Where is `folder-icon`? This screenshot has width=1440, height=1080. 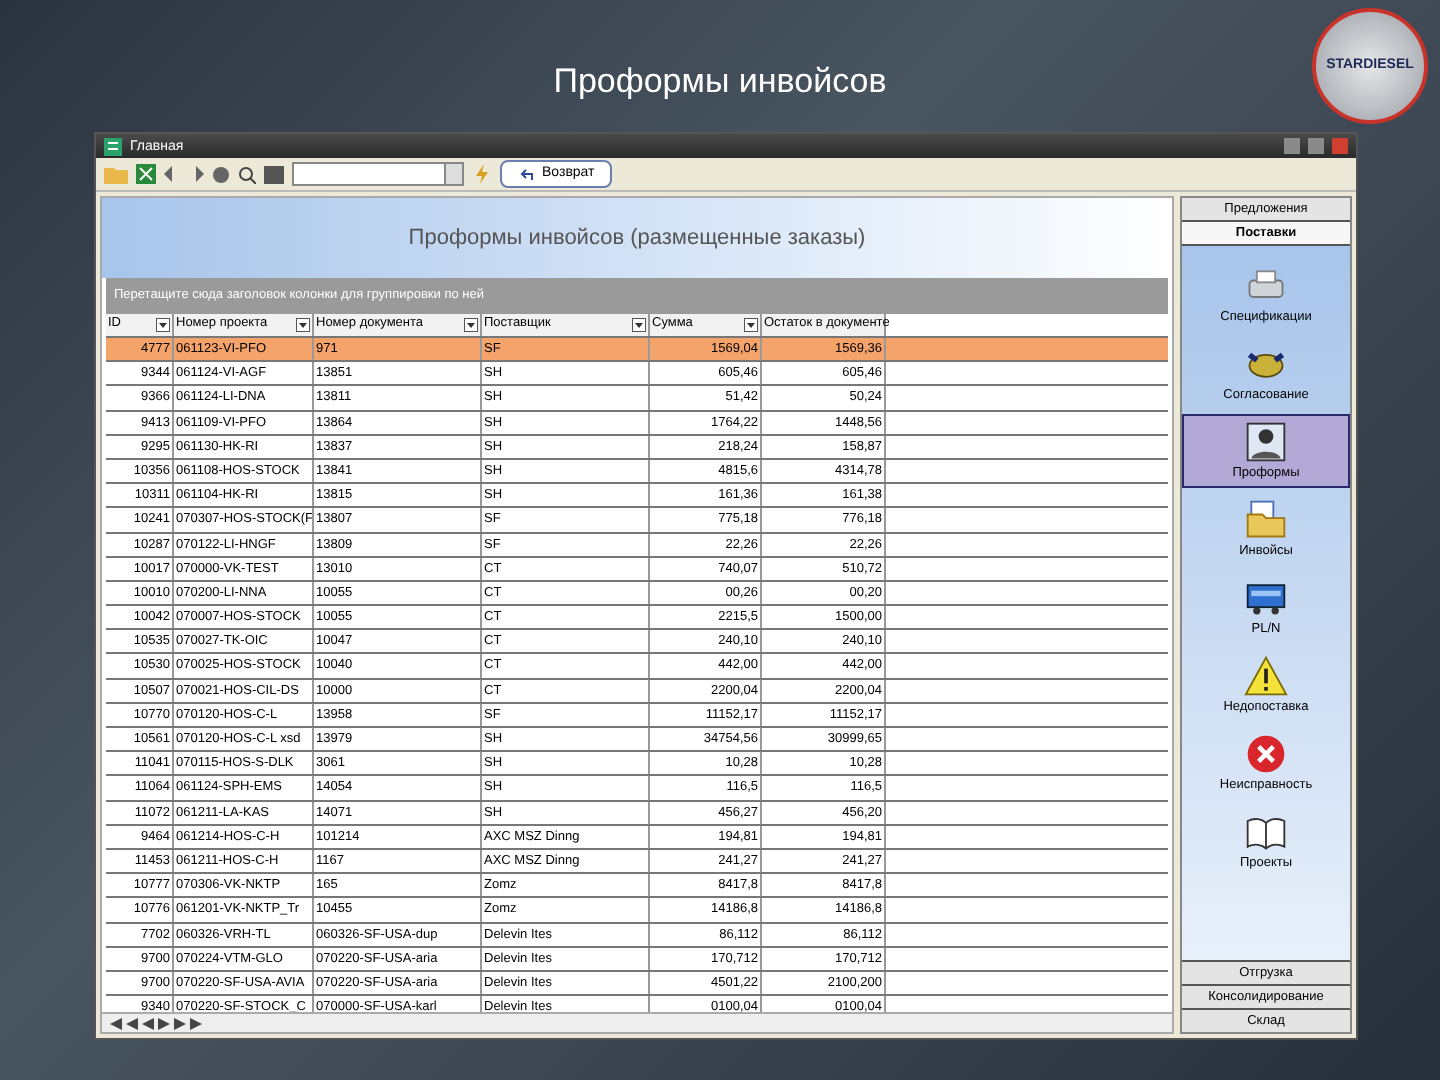 folder-icon is located at coordinates (1266, 520).